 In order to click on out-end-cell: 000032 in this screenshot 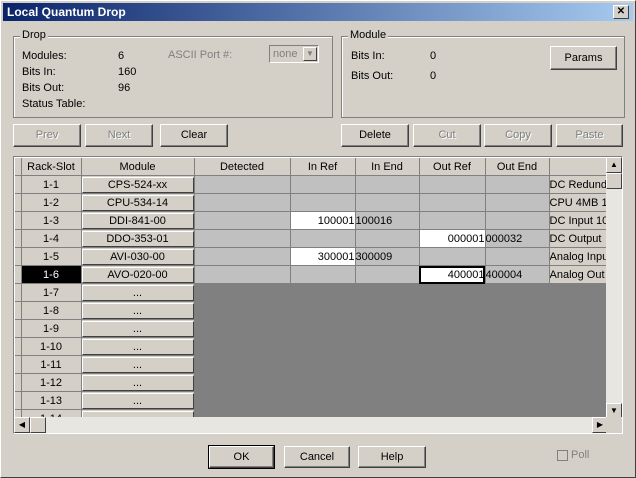, I will do `click(517, 238)`.